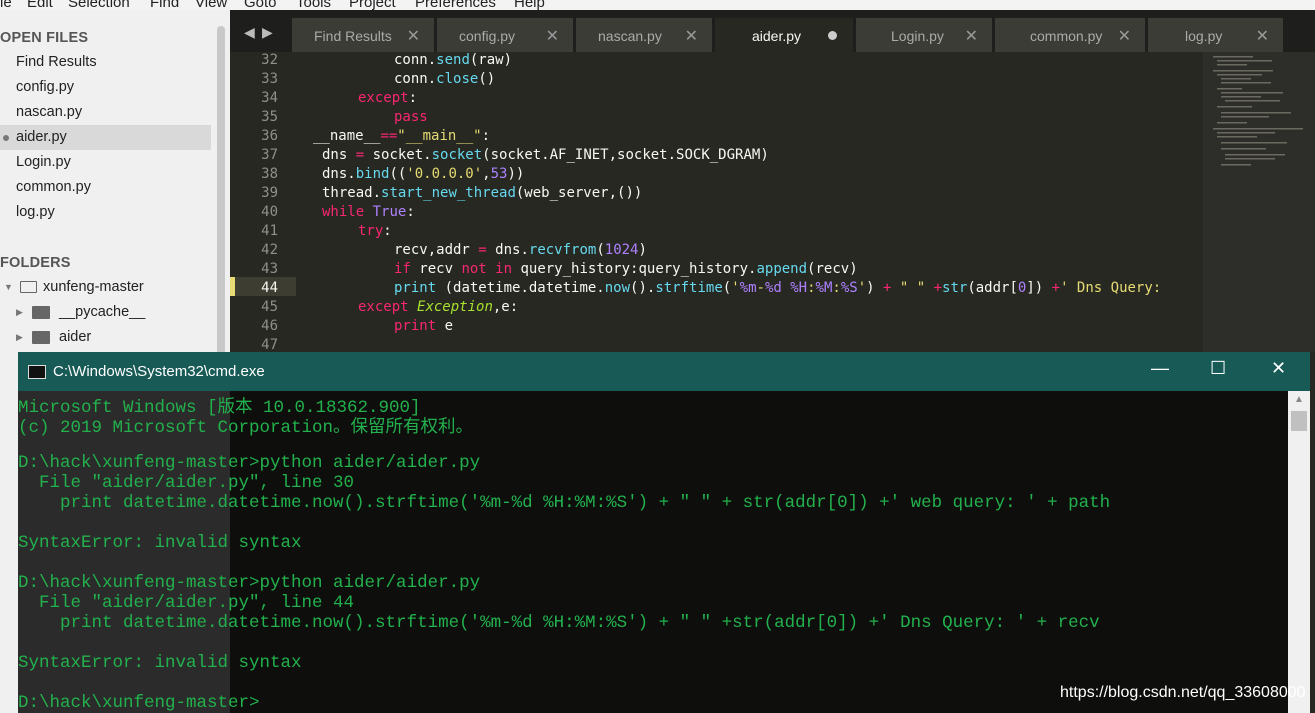  I want to click on folder-icon, so click(41, 312).